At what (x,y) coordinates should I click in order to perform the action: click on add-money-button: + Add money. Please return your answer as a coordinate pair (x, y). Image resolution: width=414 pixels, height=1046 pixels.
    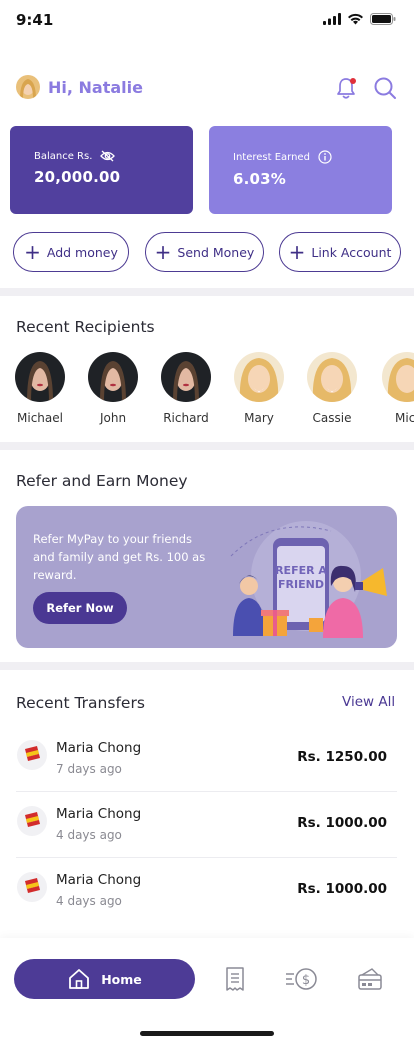
    Looking at the image, I should click on (71, 252).